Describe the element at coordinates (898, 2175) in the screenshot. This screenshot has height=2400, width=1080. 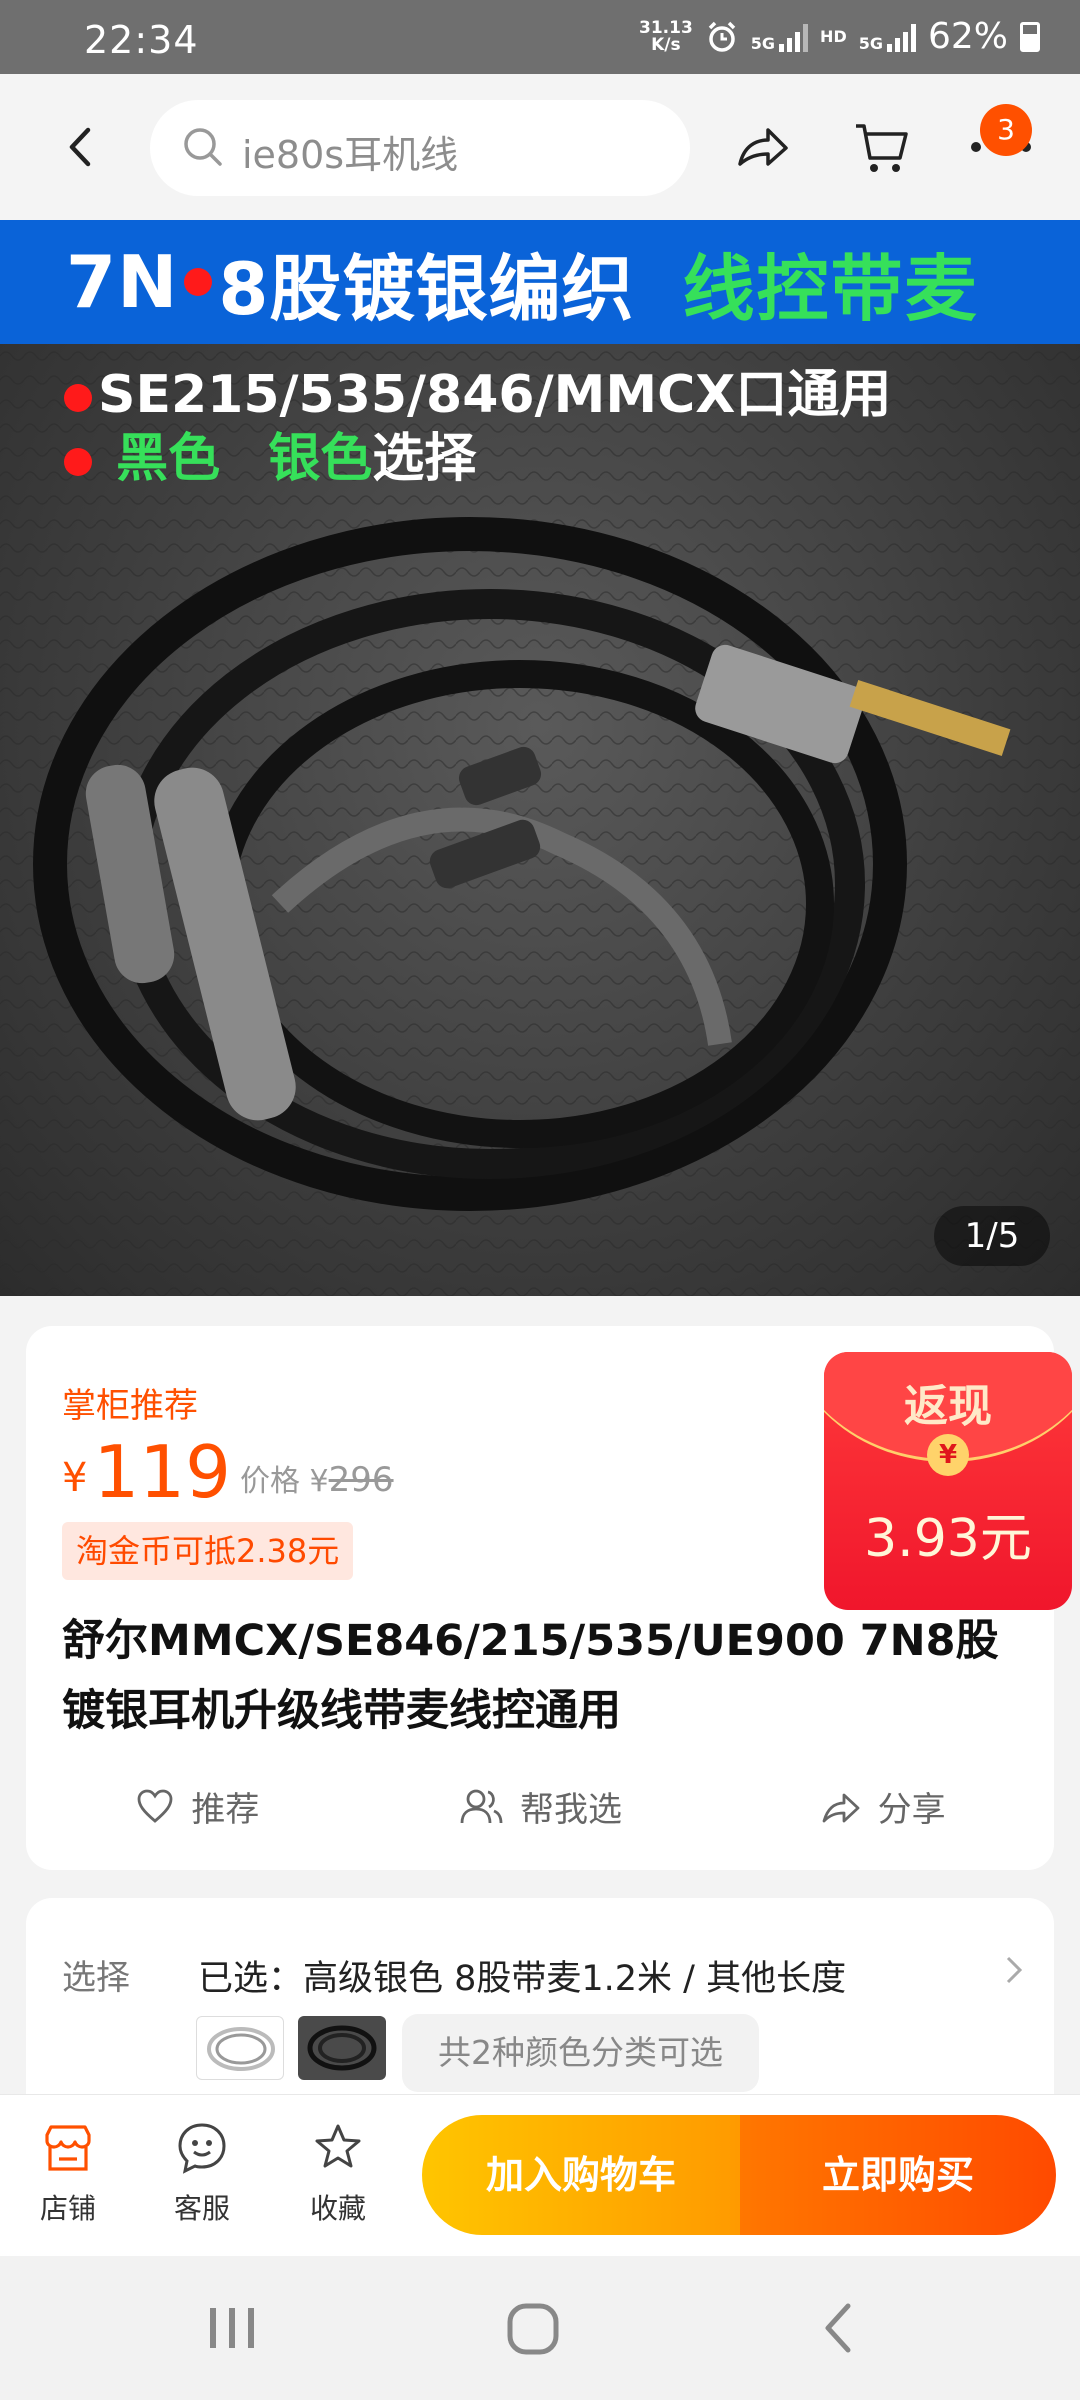
I see `buy-now-button: 立即购买` at that location.